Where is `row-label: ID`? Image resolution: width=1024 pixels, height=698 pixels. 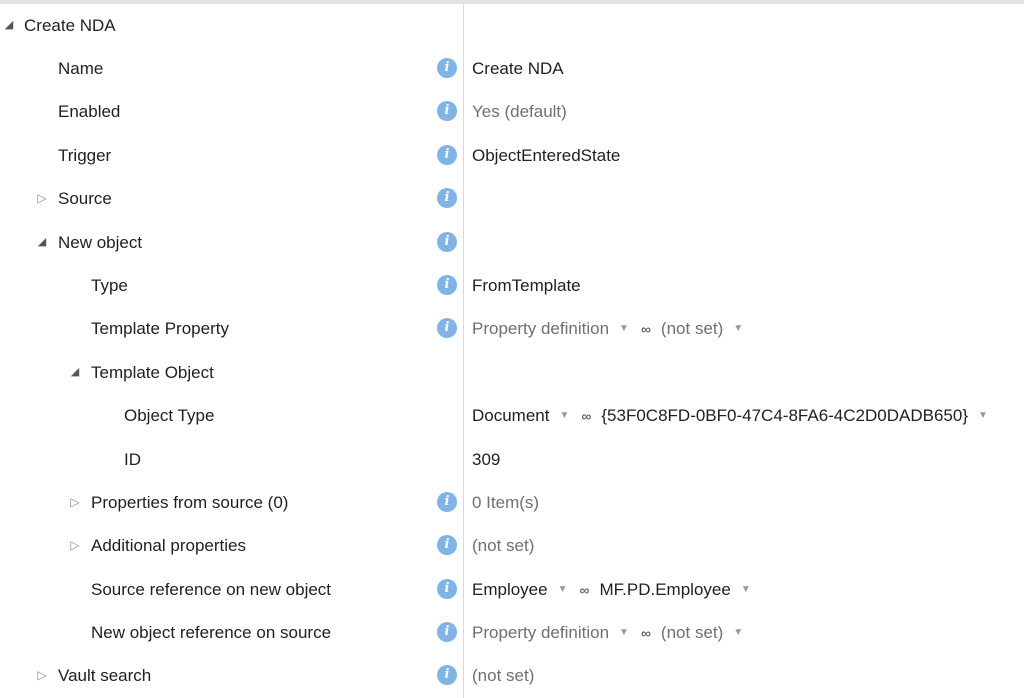 row-label: ID is located at coordinates (132, 459).